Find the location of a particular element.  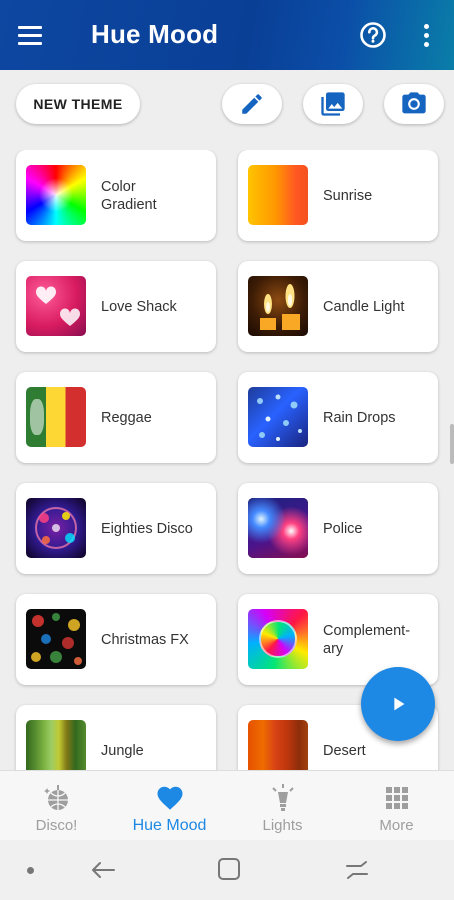

home-square-icon is located at coordinates (229, 869).